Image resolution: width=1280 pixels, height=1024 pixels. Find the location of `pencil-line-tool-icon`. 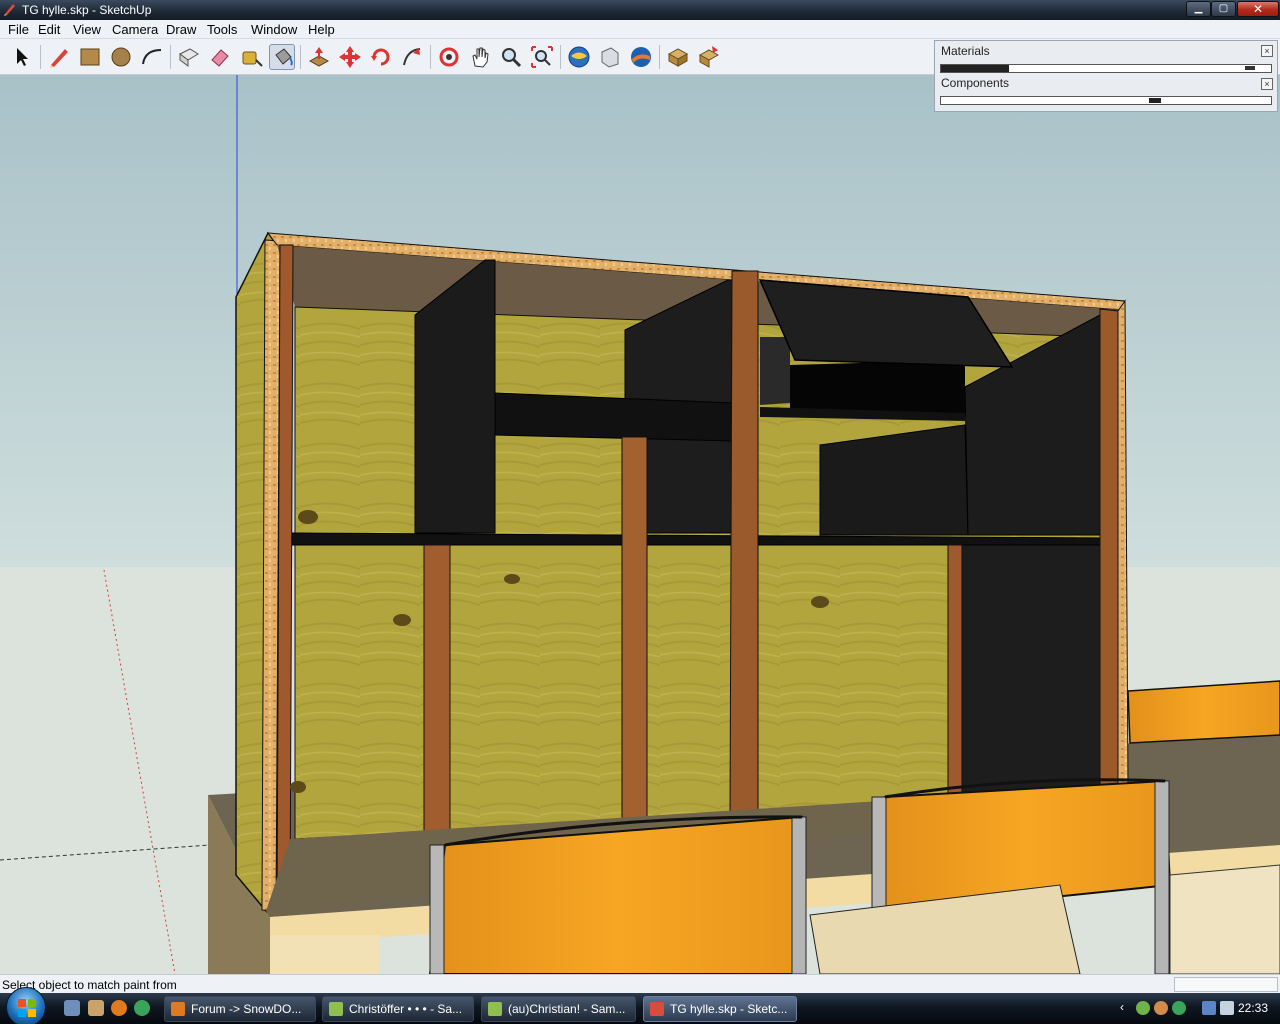

pencil-line-tool-icon is located at coordinates (59, 57).